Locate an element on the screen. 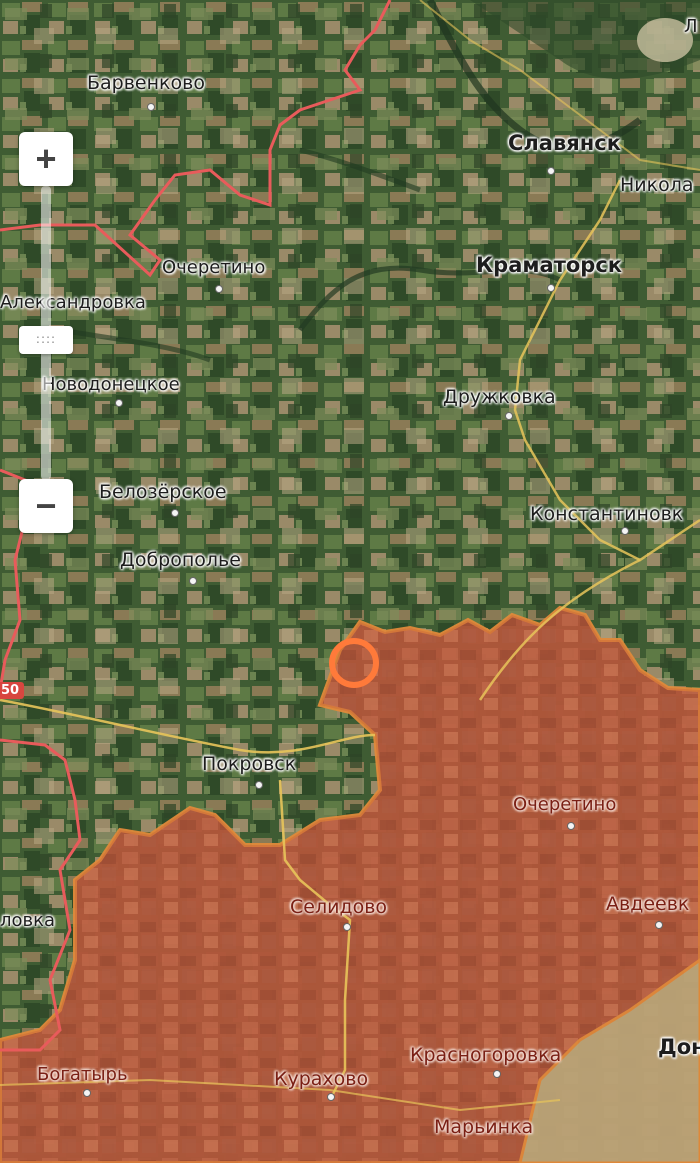  label-nikolaevka: Никола is located at coordinates (657, 185).